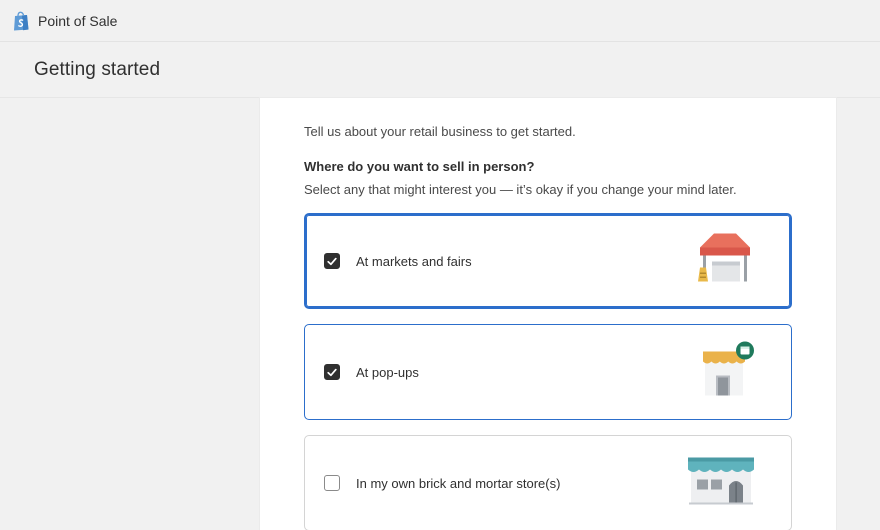 The image size is (880, 530). I want to click on question-heading: Where do you want to sell in person?, so click(419, 166).